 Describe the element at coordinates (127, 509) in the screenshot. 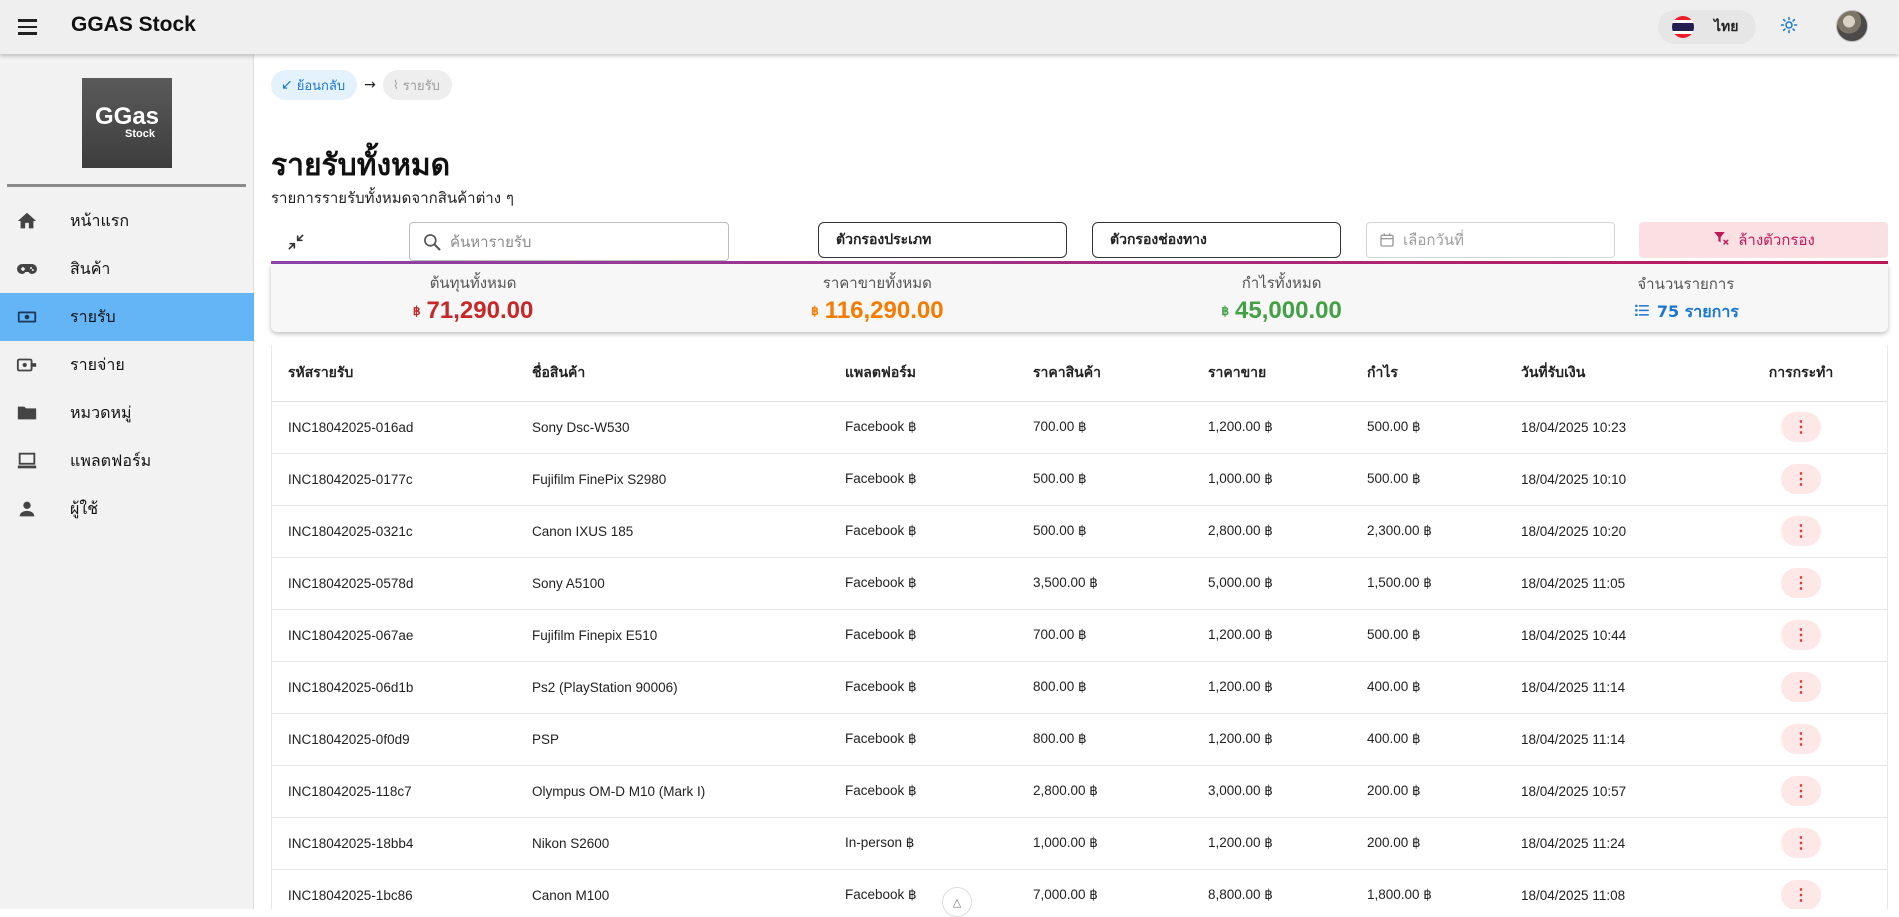

I see `sidebar-item-users: ผู้ใช้` at that location.